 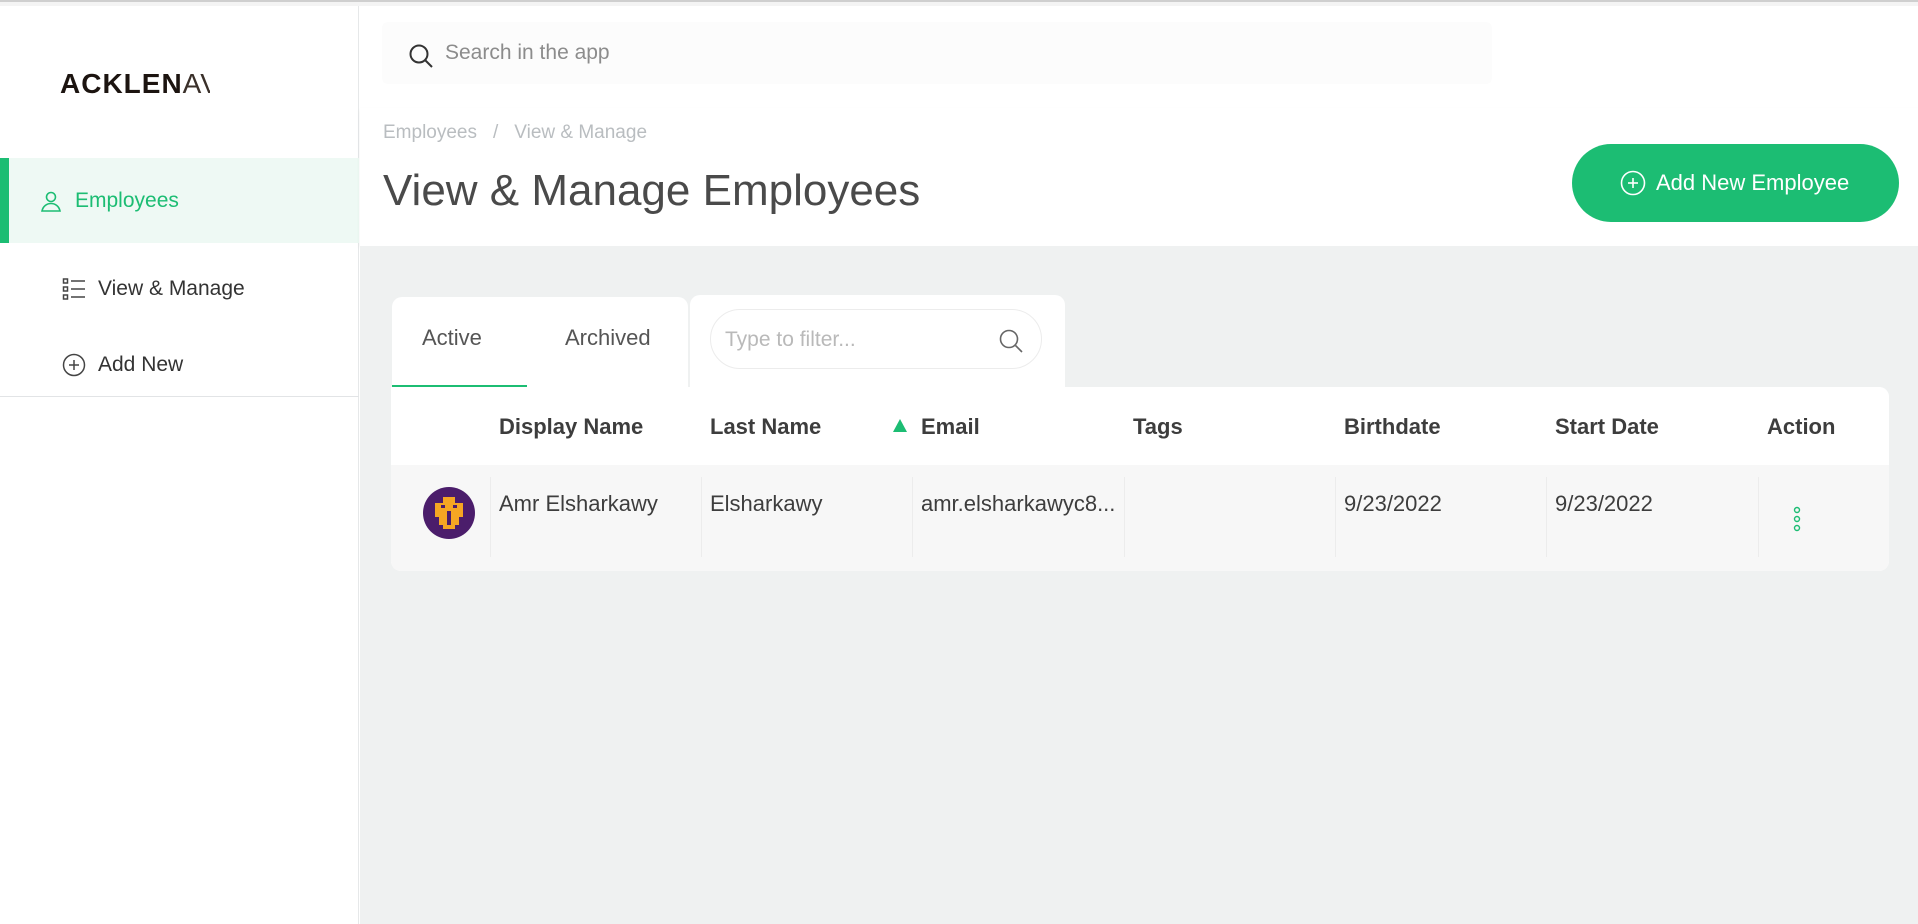 I want to click on sidebar-item-employees: Employees, so click(x=179, y=200).